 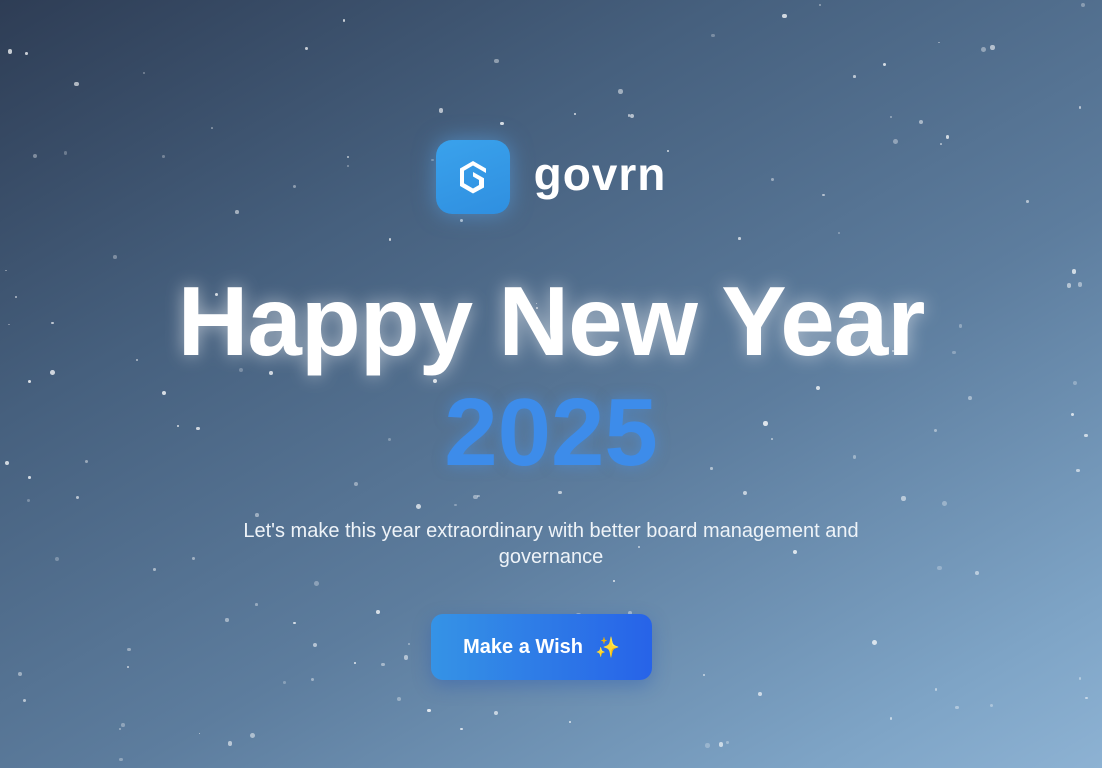 I want to click on logo-mark-icon, so click(x=472, y=177).